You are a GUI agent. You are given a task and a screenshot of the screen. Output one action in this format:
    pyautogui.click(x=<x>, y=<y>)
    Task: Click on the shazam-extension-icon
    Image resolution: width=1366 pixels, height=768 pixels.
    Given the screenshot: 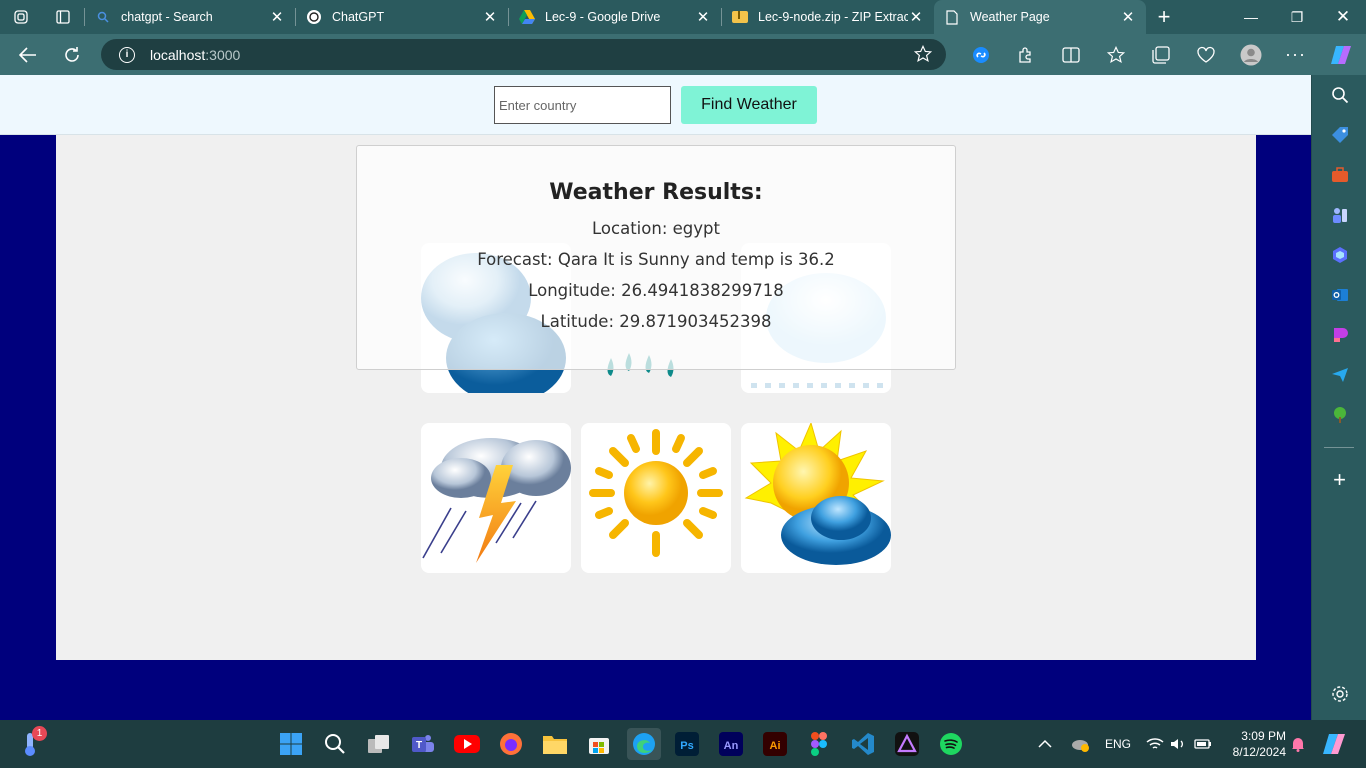 What is the action you would take?
    pyautogui.click(x=980, y=54)
    